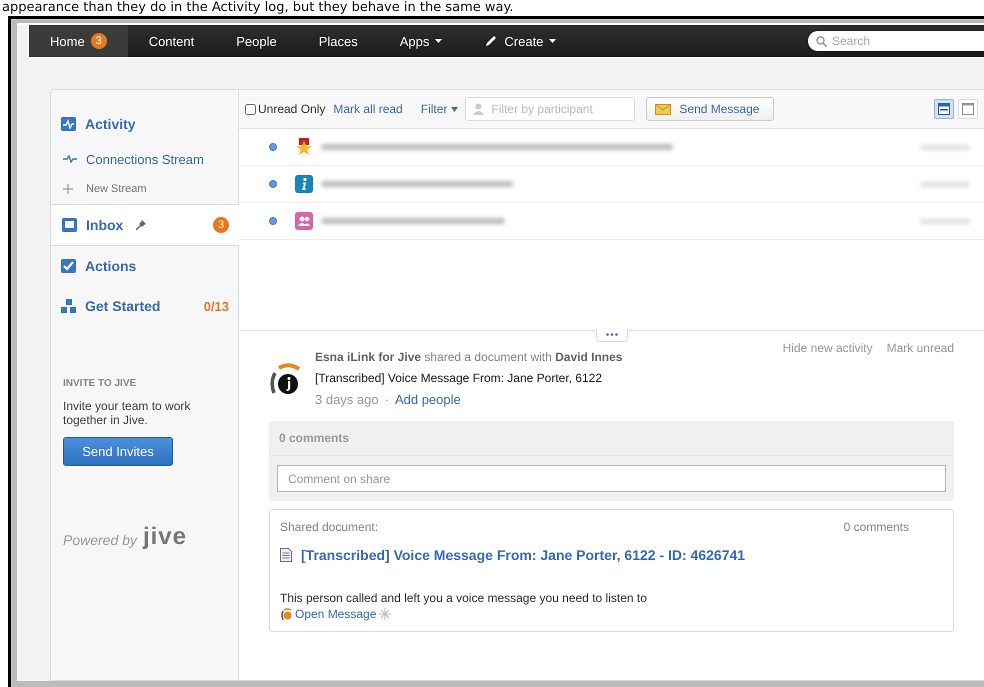 The width and height of the screenshot is (984, 687). I want to click on sidebar-label: Actions, so click(110, 266).